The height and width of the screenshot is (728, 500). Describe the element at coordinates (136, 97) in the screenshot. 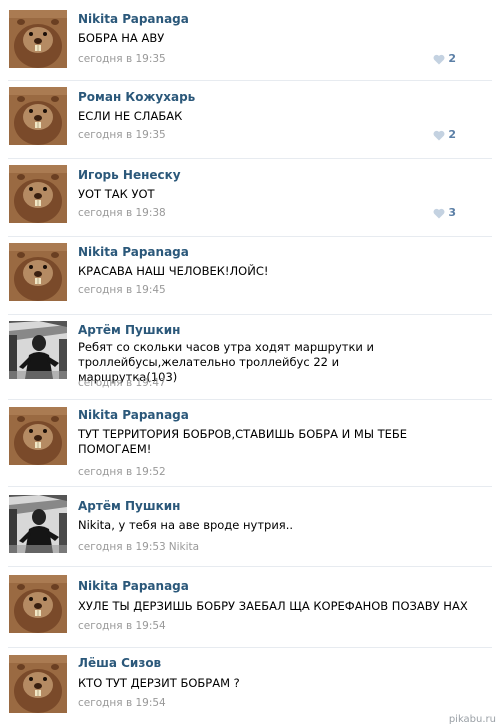

I see `comment-author: Роман Кожухарь` at that location.